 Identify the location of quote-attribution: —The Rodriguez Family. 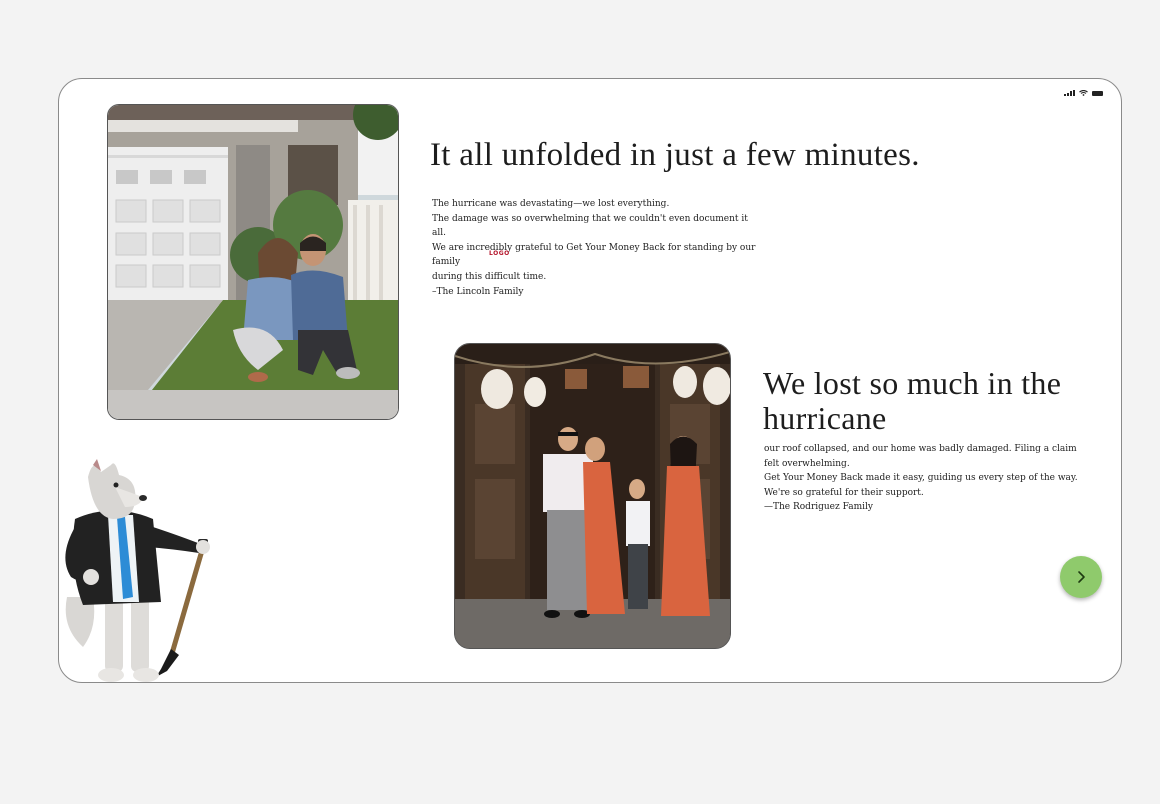
(818, 507).